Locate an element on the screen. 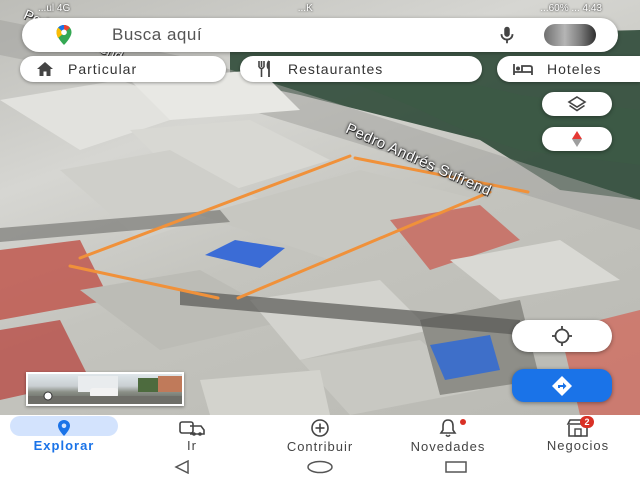  google-maps-logo-icon is located at coordinates (64, 35).